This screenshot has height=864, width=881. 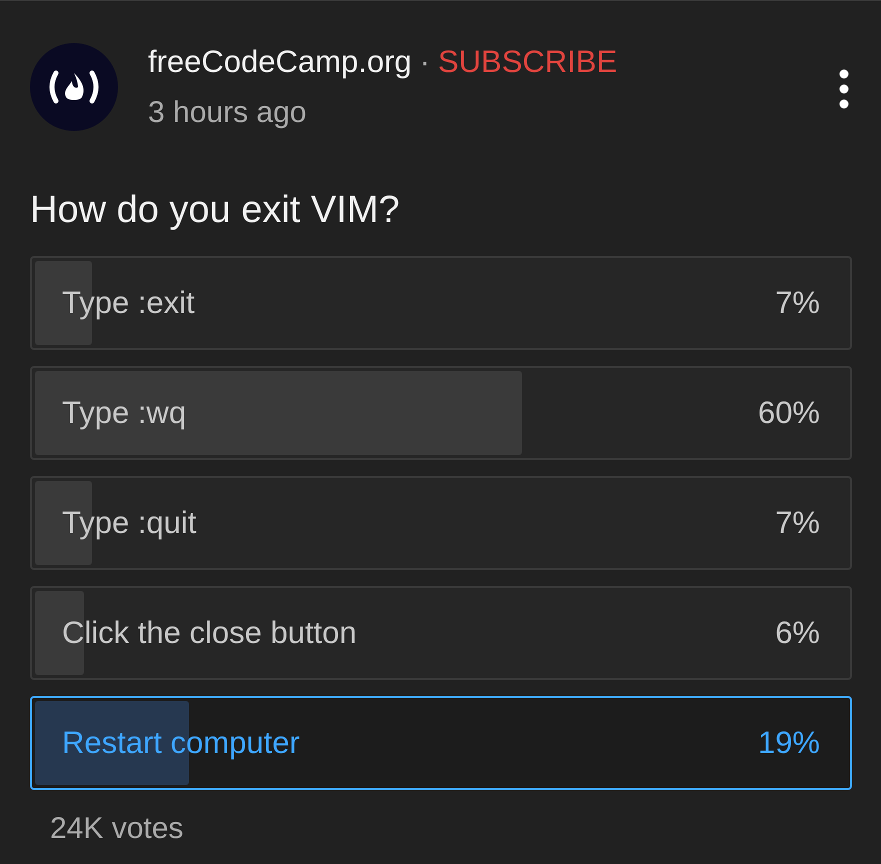 I want to click on more-icon, so click(x=844, y=89).